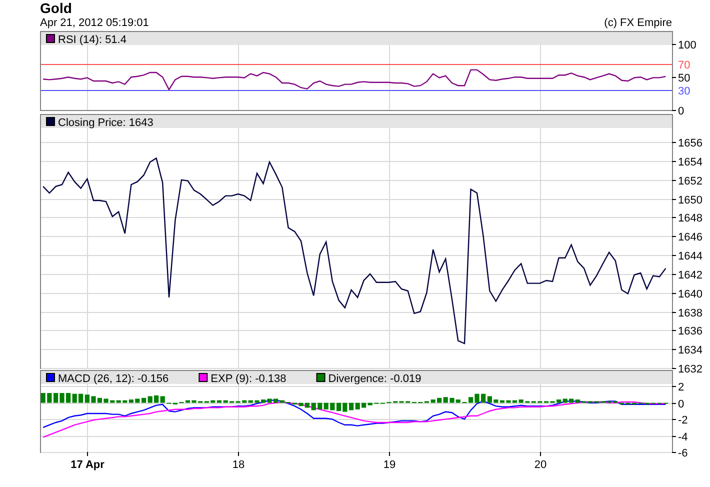 The height and width of the screenshot is (487, 710). I want to click on y-axis-label: -2, so click(683, 420).